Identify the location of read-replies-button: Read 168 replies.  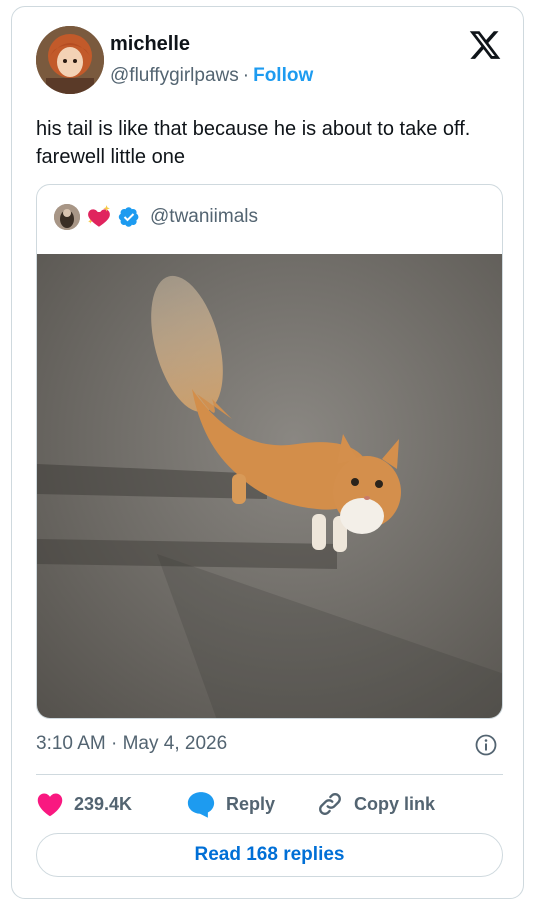
(269, 855).